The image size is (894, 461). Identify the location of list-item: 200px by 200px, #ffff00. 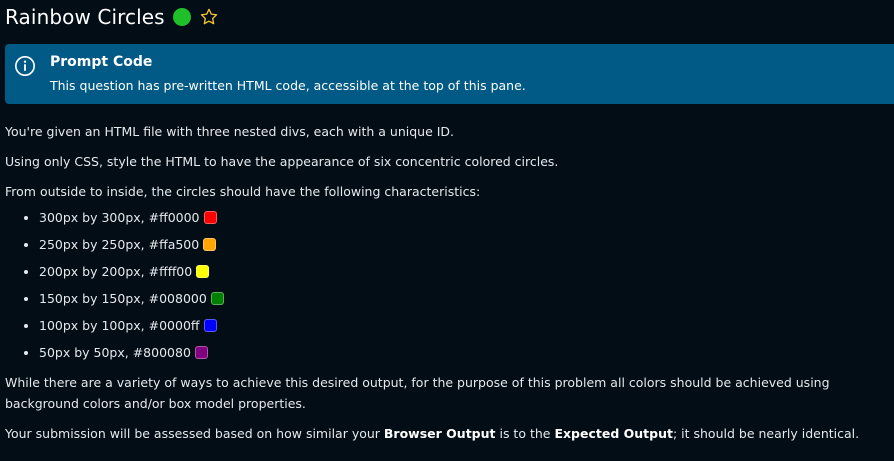
(464, 271).